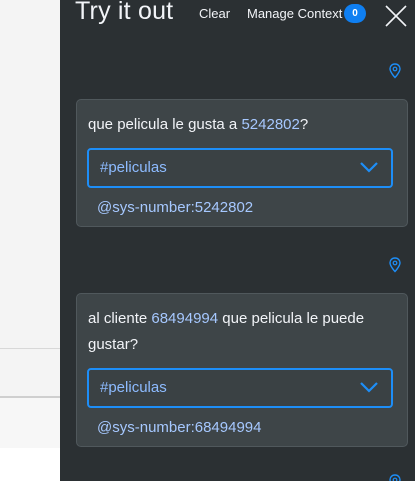 This screenshot has width=415, height=481. What do you see at coordinates (184, 318) in the screenshot?
I see `highlighted-entity: 68494994` at bounding box center [184, 318].